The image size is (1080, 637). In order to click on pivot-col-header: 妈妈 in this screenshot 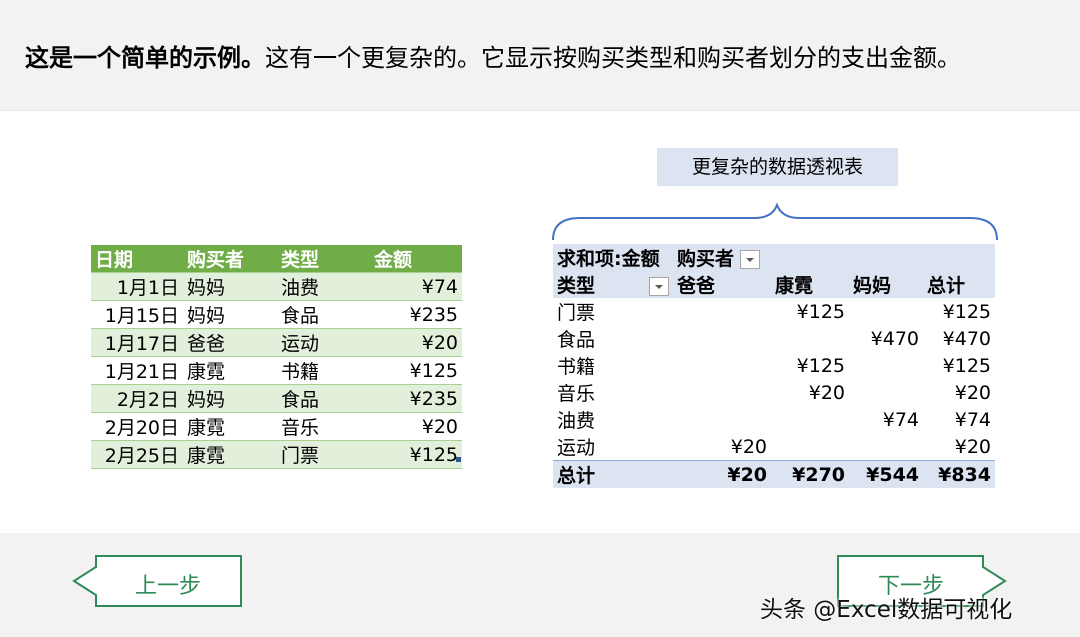, I will do `click(886, 284)`.